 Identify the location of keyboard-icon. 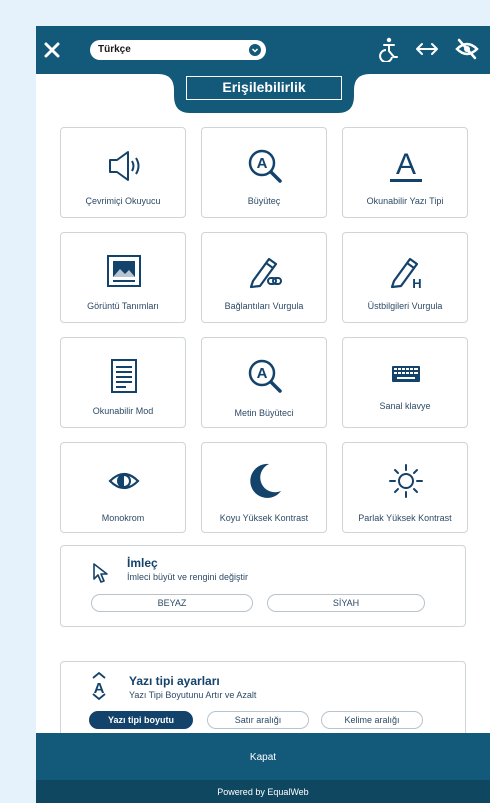
(406, 374).